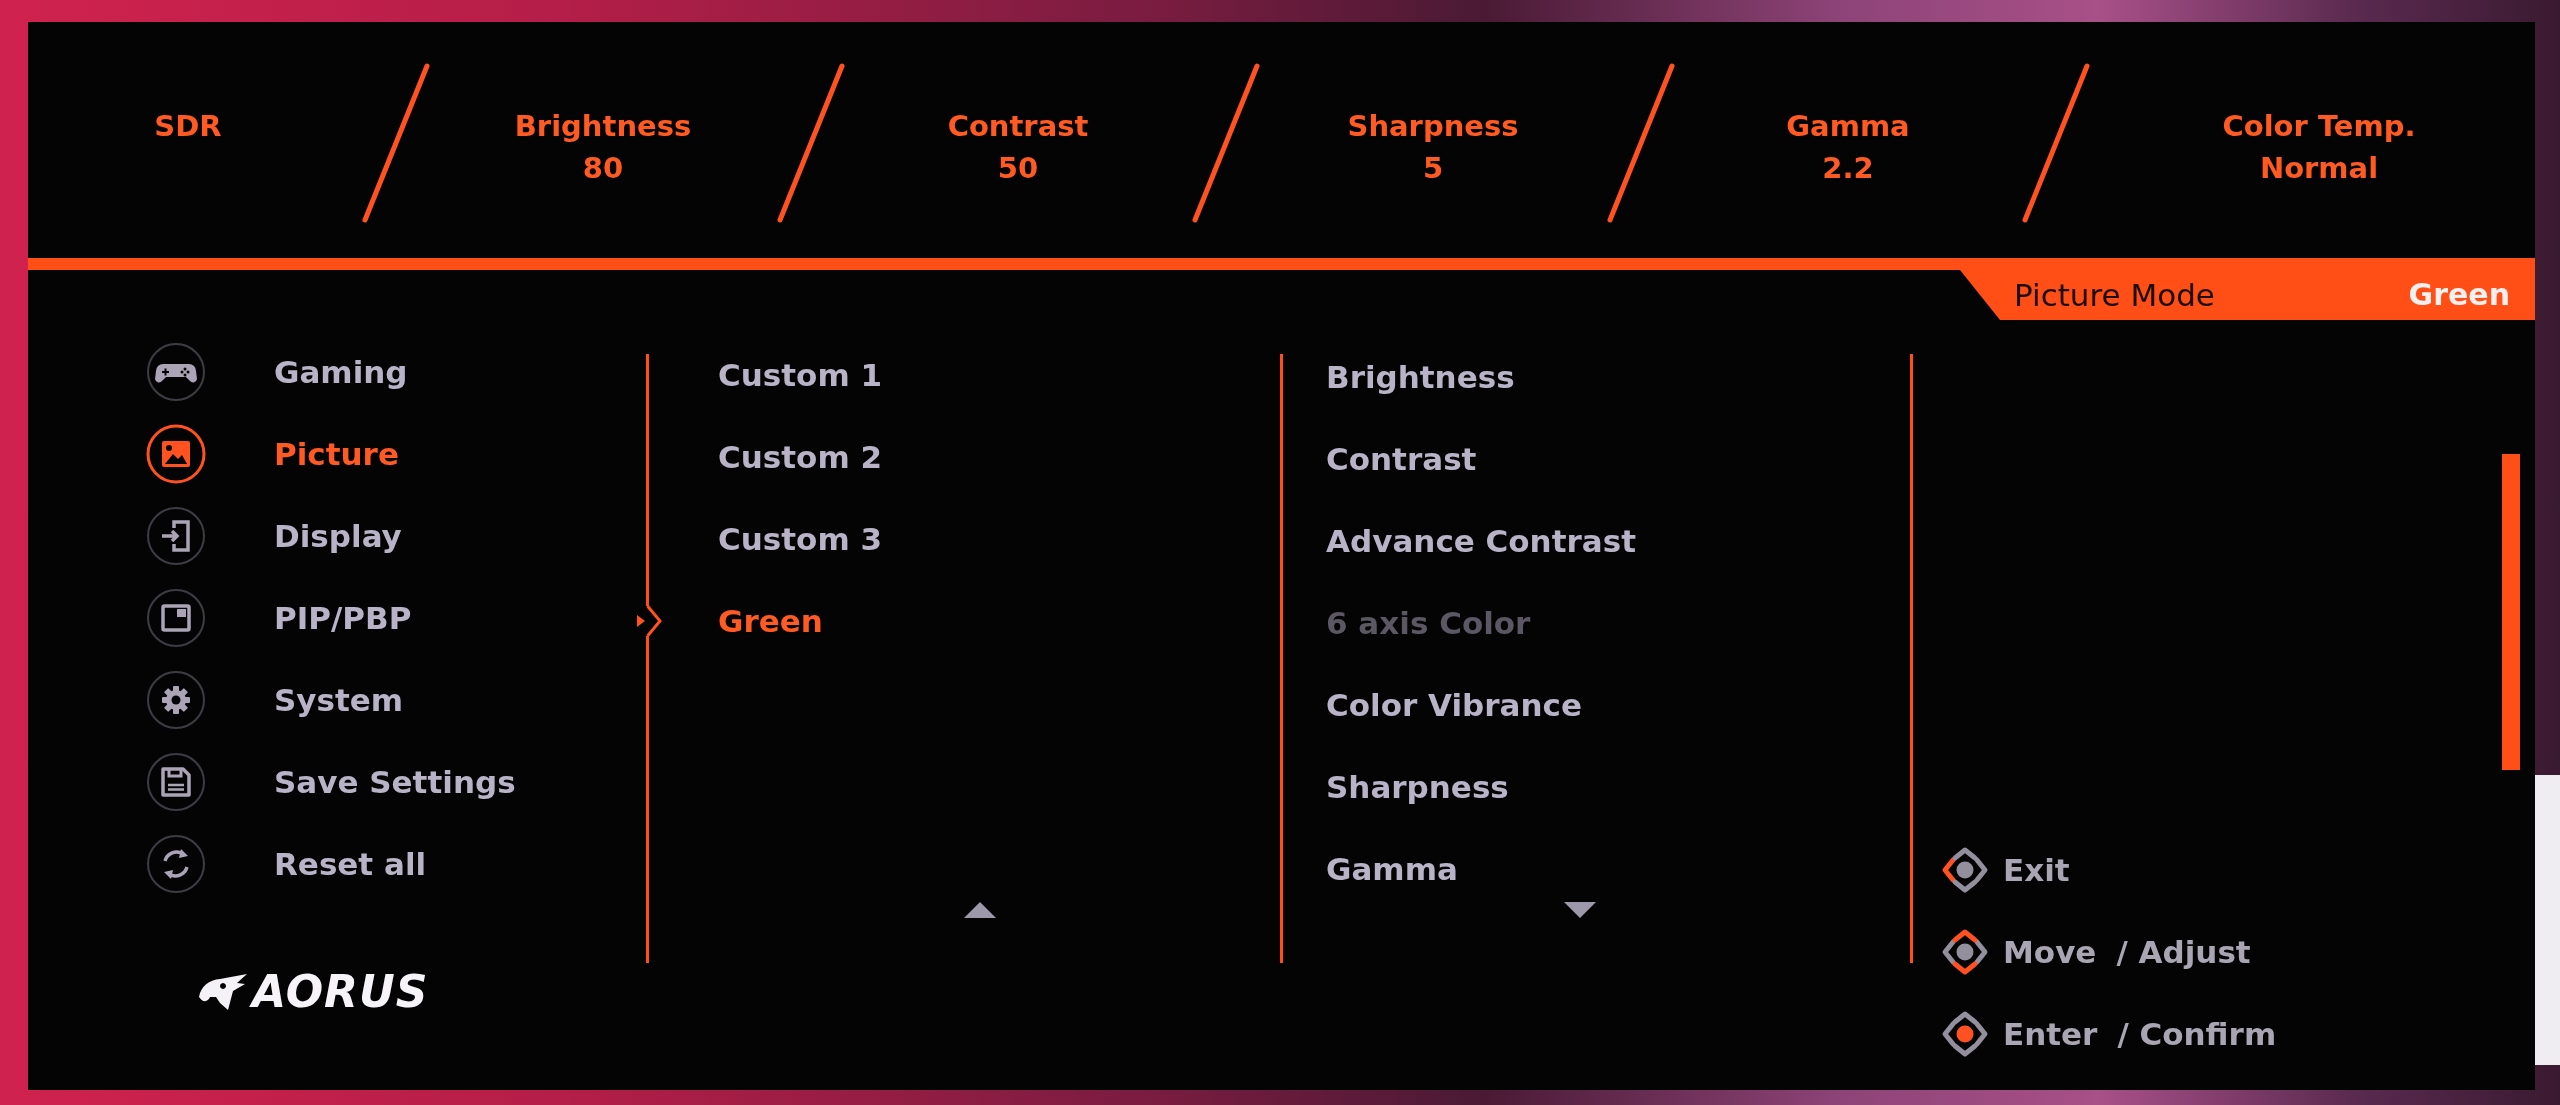 Image resolution: width=2560 pixels, height=1105 pixels. What do you see at coordinates (275, 700) in the screenshot?
I see `menu-item: System` at bounding box center [275, 700].